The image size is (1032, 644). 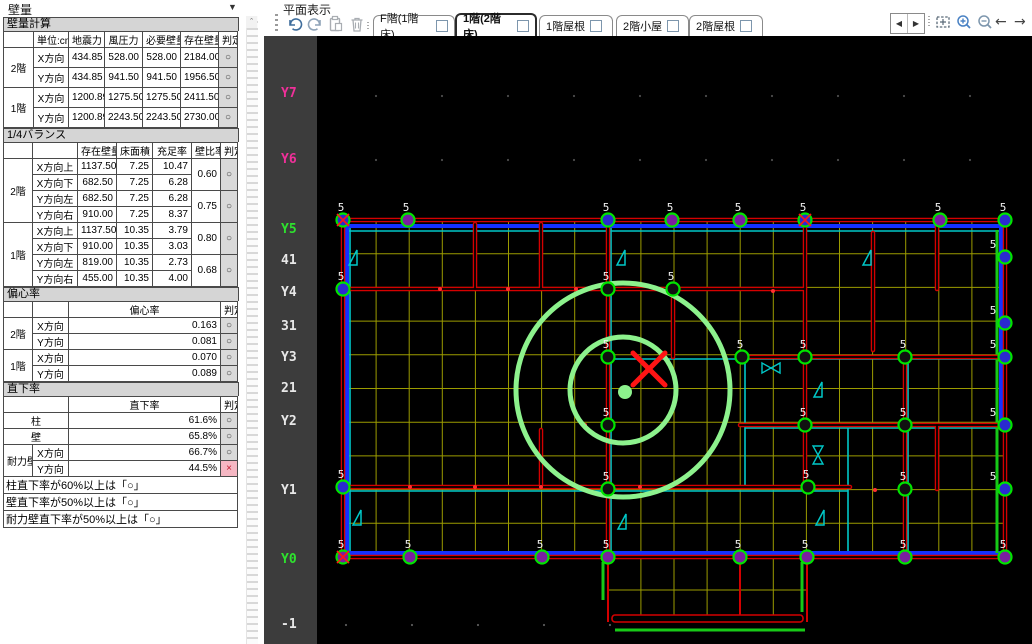 I want to click on zoom-out-icon, so click(x=985, y=22).